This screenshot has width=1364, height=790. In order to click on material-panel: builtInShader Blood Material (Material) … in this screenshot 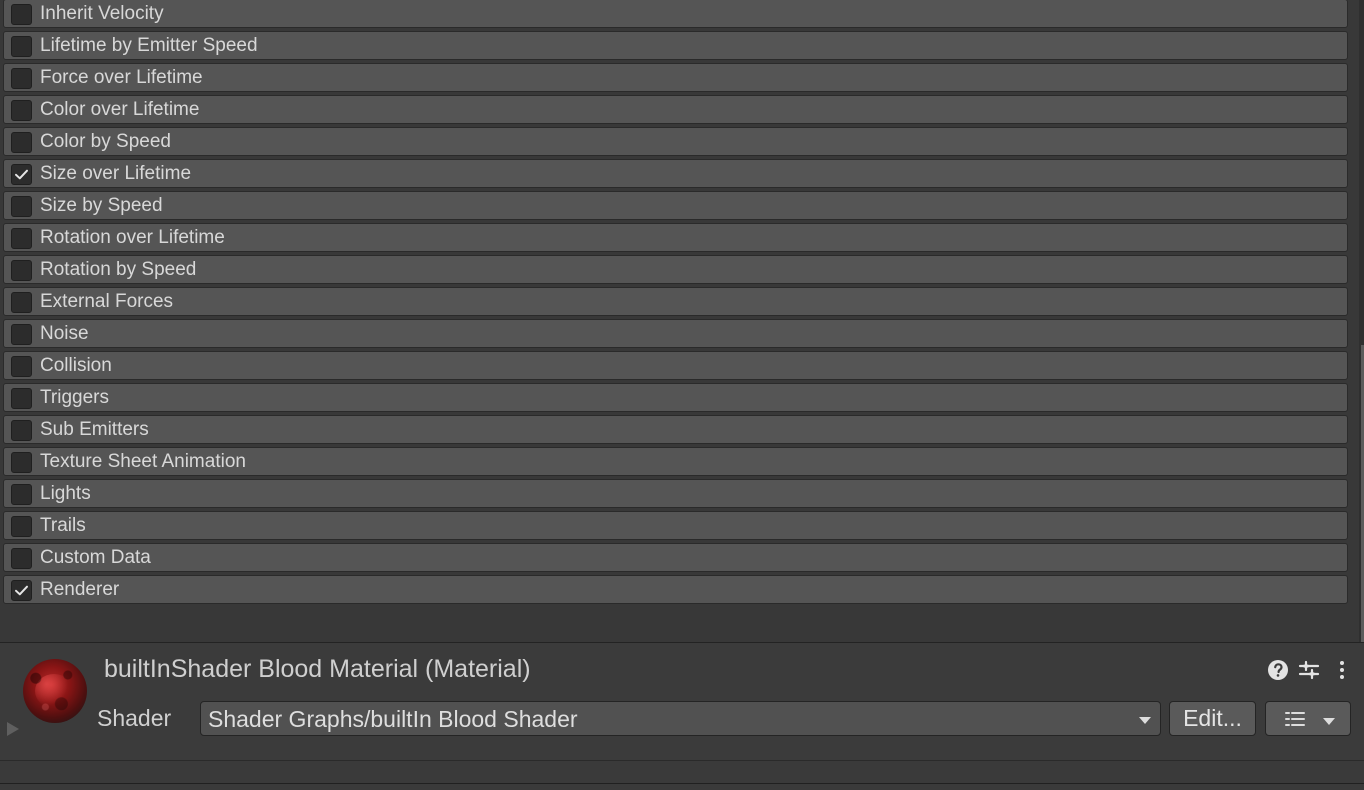, I will do `click(682, 701)`.